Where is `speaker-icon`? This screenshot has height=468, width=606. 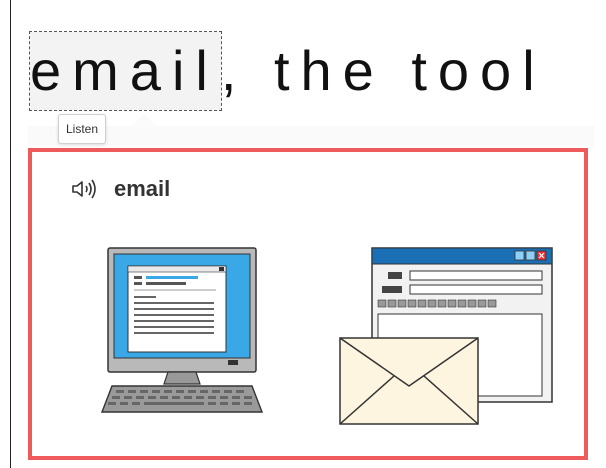 speaker-icon is located at coordinates (85, 189).